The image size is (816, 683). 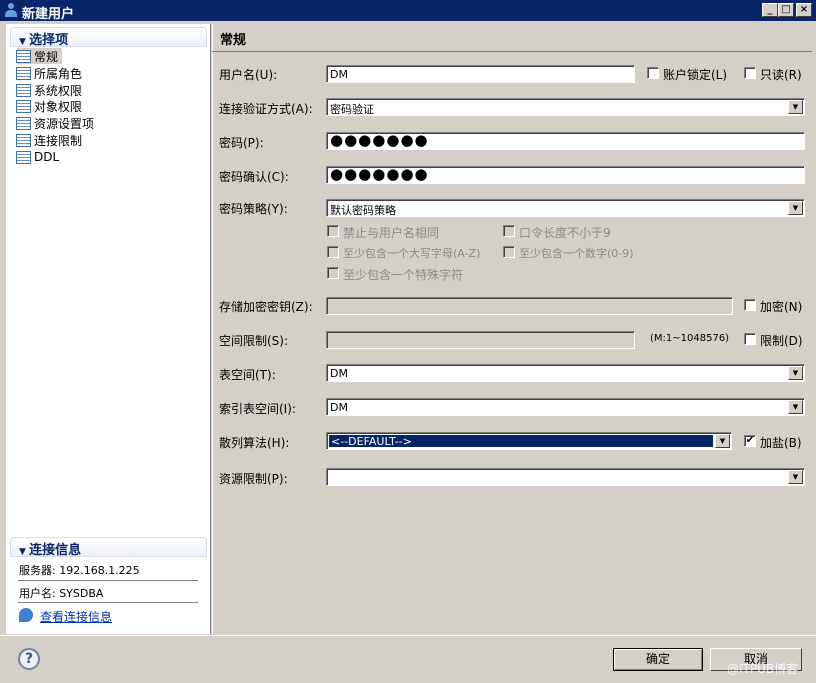 I want to click on password-confirm-input: ●●●●●●●, so click(x=565, y=175).